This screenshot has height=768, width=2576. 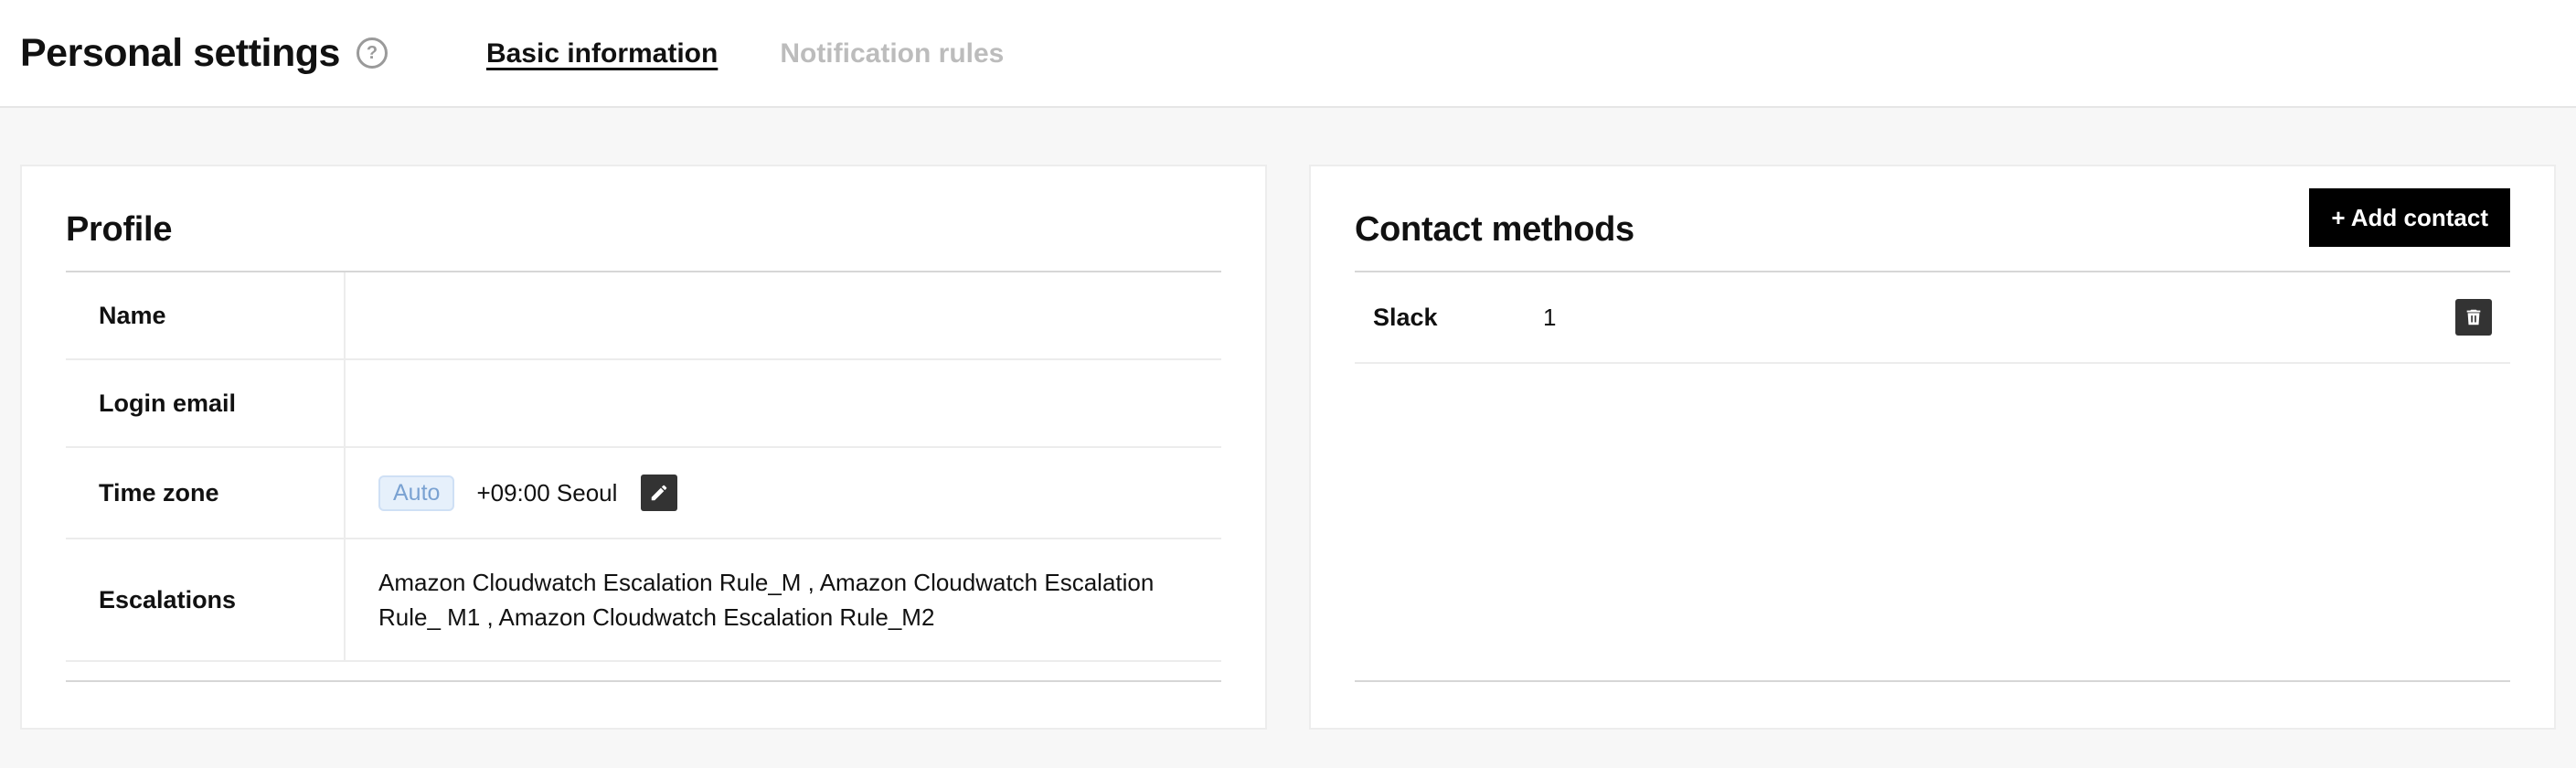 I want to click on profile-title: Profile, so click(x=119, y=229).